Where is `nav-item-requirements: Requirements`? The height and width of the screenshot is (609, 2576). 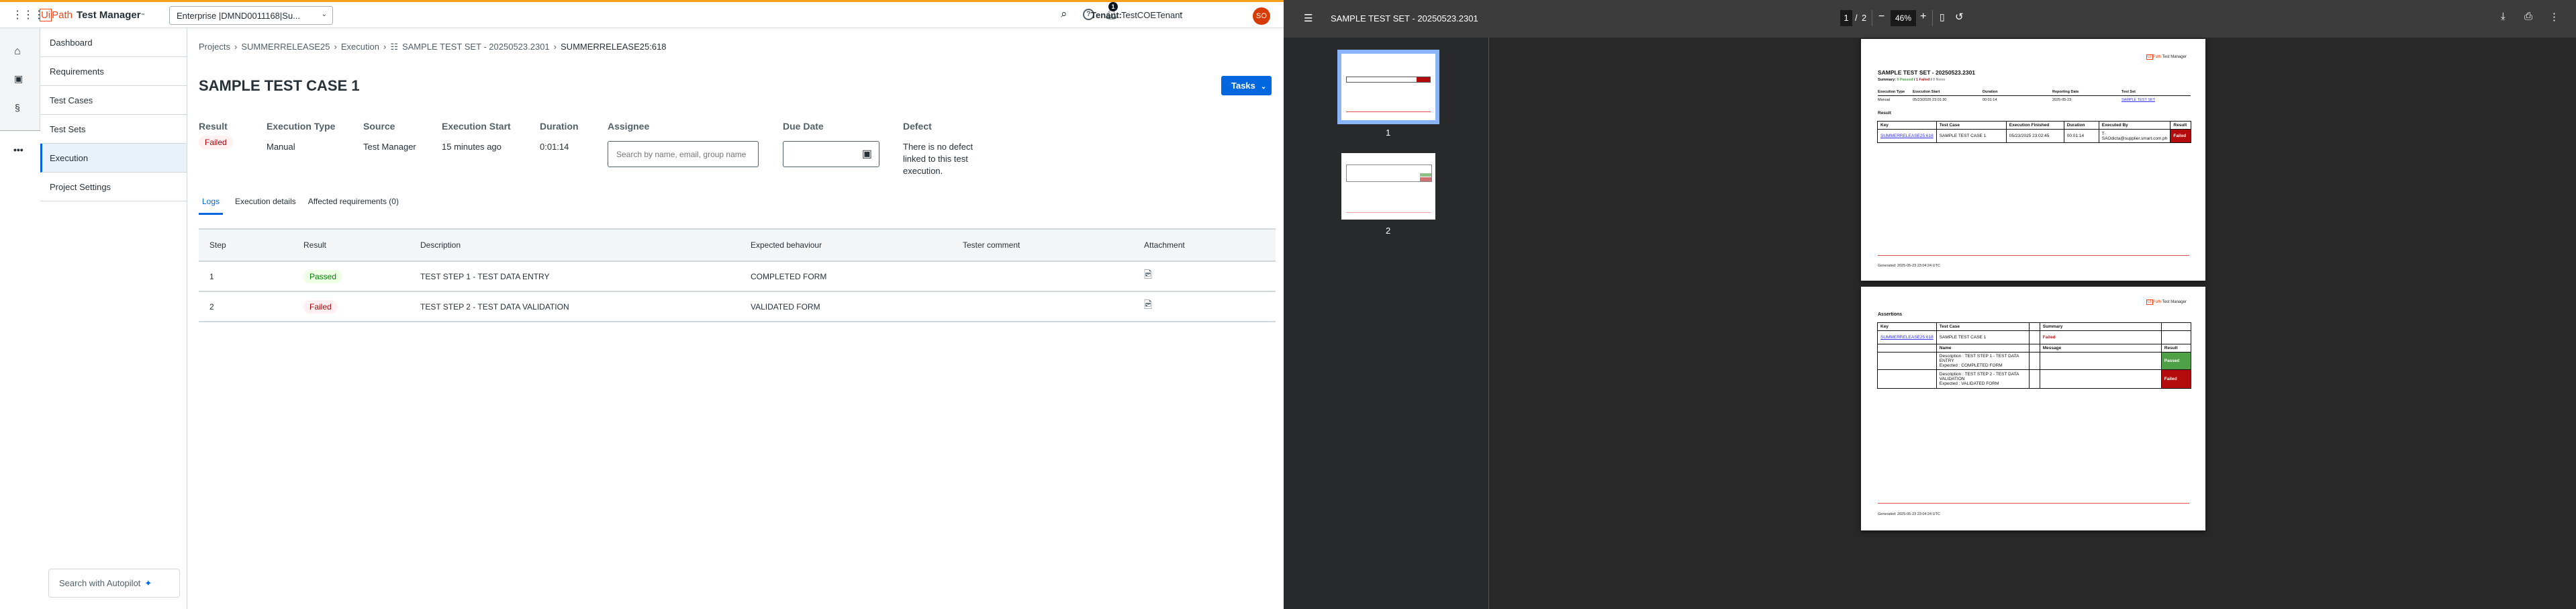
nav-item-requirements: Requirements is located at coordinates (113, 72).